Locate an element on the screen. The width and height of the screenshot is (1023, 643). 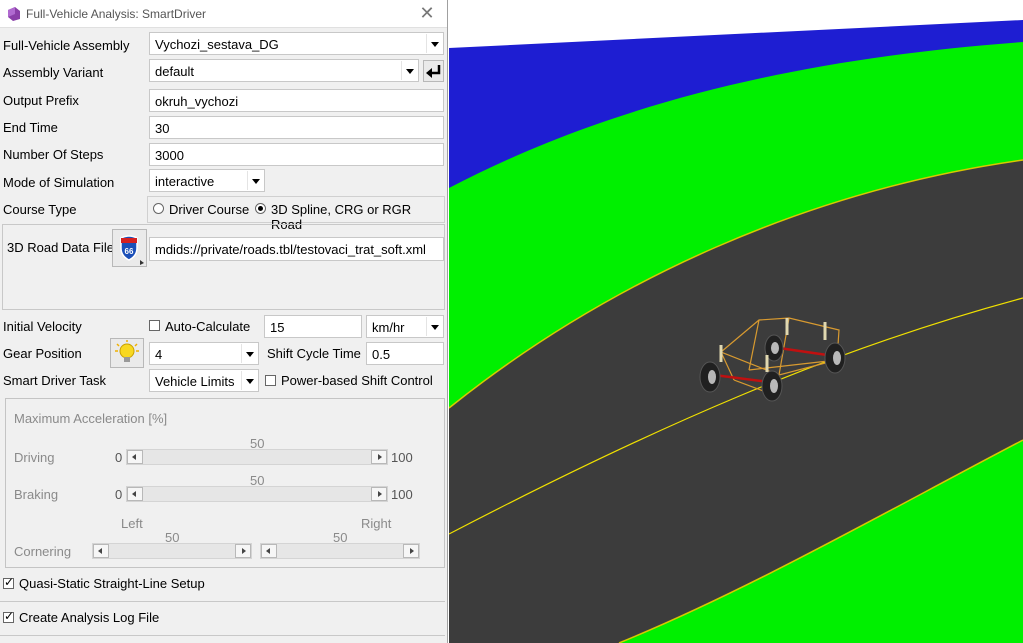
output-prefix-row: Output Prefix okruh_vychozi is located at coordinates (223, 100).